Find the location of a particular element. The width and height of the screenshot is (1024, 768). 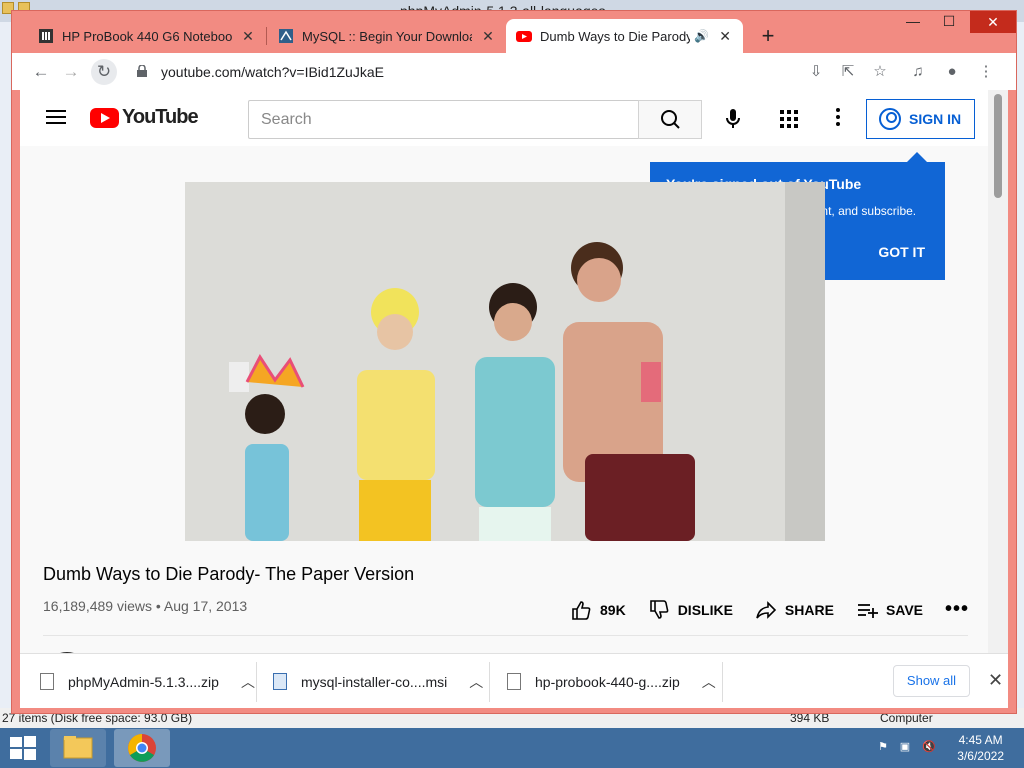

system-clock: 4:45 AM 3/6/2022 is located at coordinates (980, 748).